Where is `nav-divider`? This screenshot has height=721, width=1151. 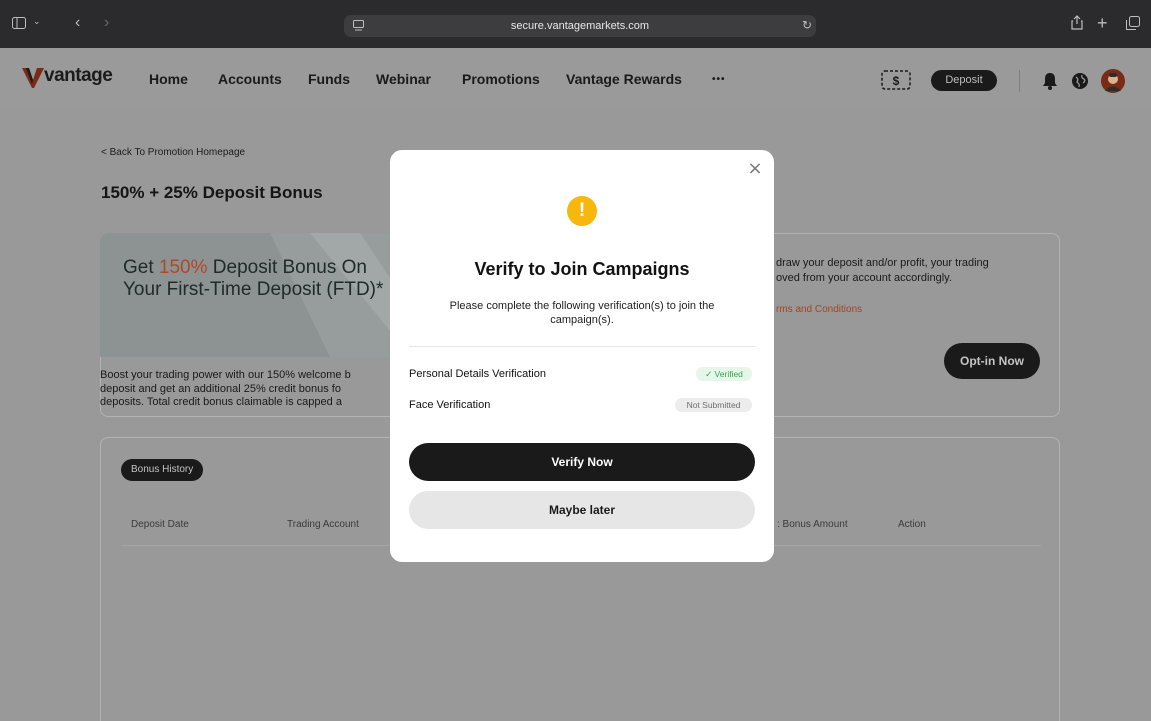 nav-divider is located at coordinates (1019, 81).